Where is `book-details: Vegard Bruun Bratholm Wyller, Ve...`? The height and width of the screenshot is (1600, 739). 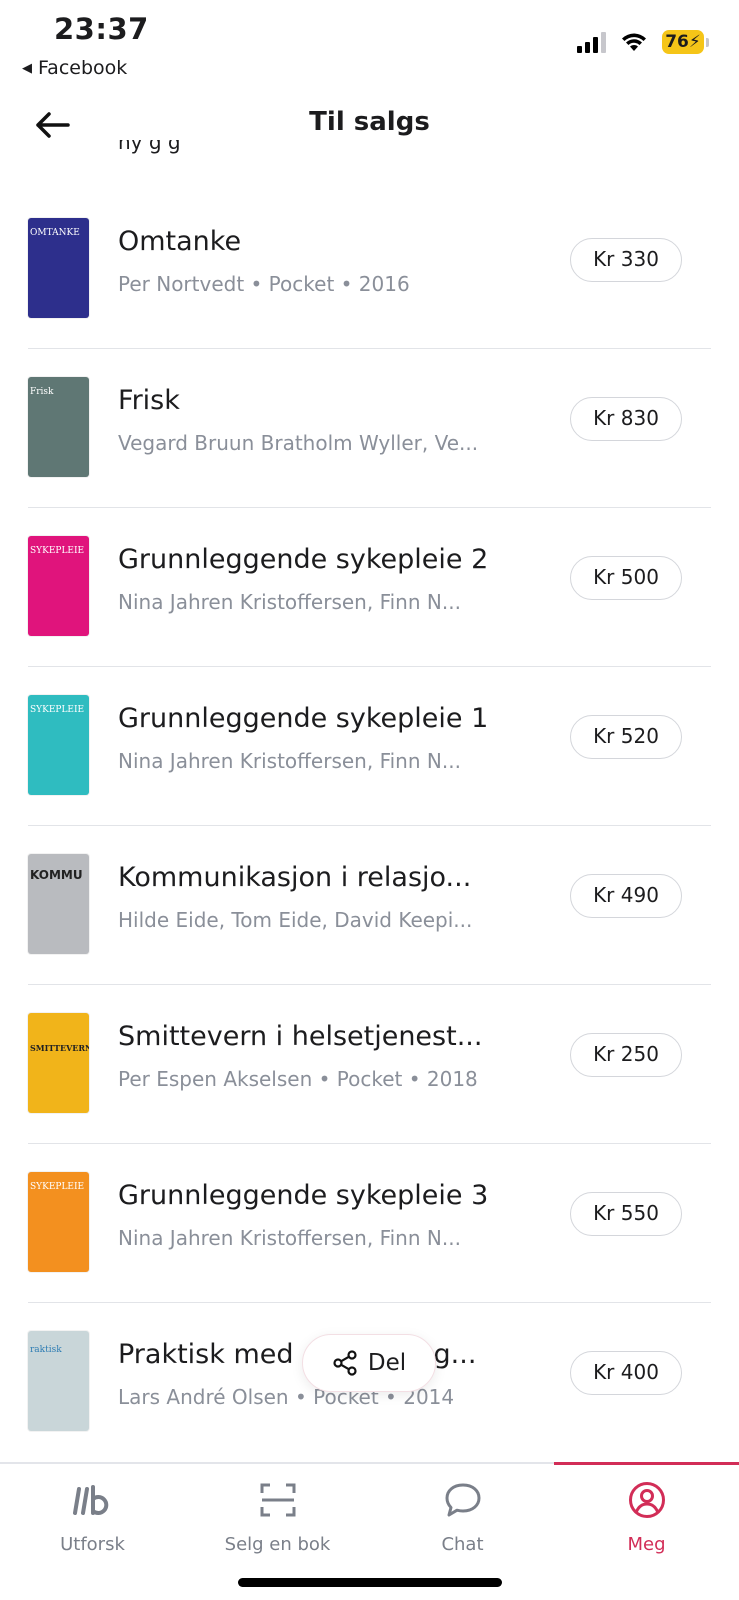
book-details: Vegard Bruun Bratholm Wyller, Ve... is located at coordinates (298, 443).